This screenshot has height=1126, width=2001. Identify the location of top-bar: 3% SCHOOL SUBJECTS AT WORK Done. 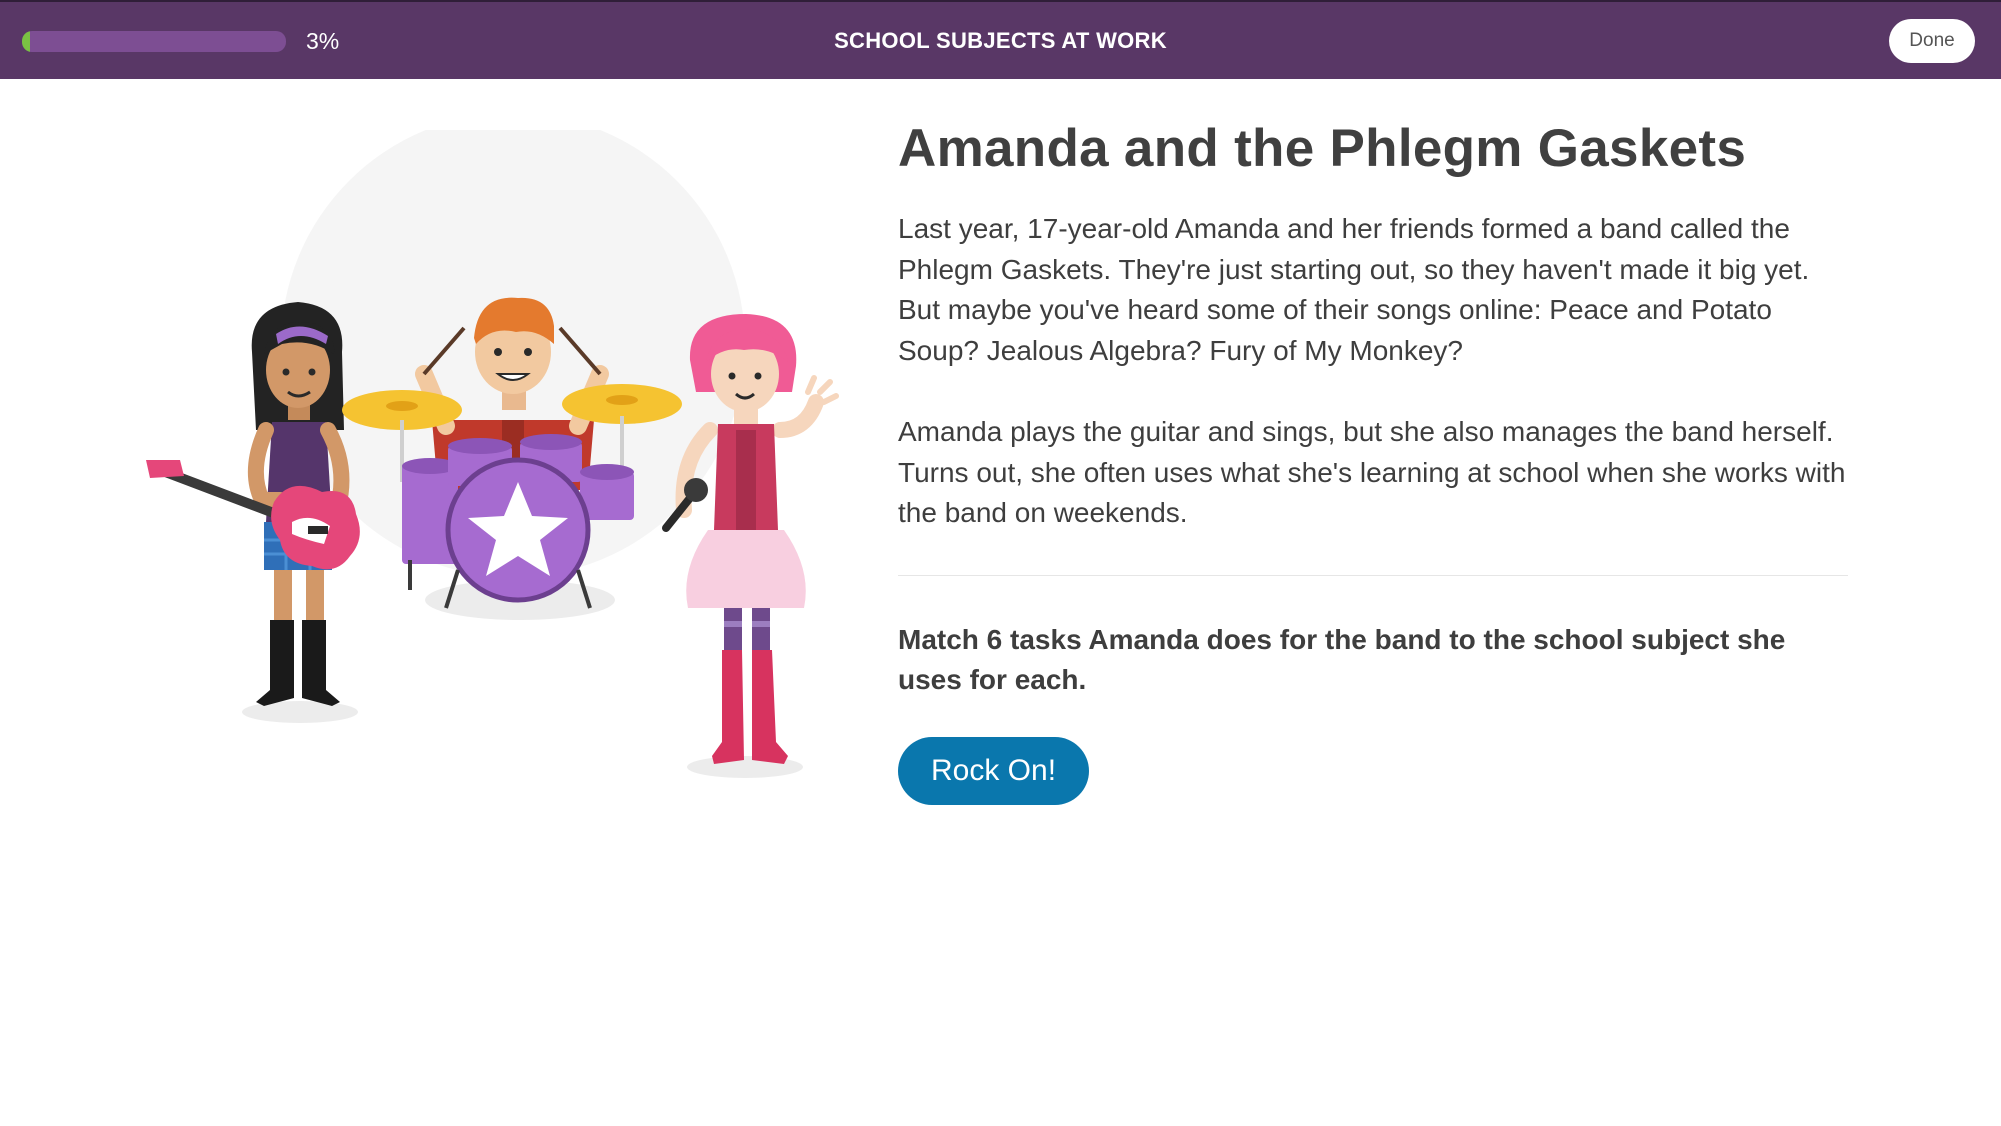
(1000, 39).